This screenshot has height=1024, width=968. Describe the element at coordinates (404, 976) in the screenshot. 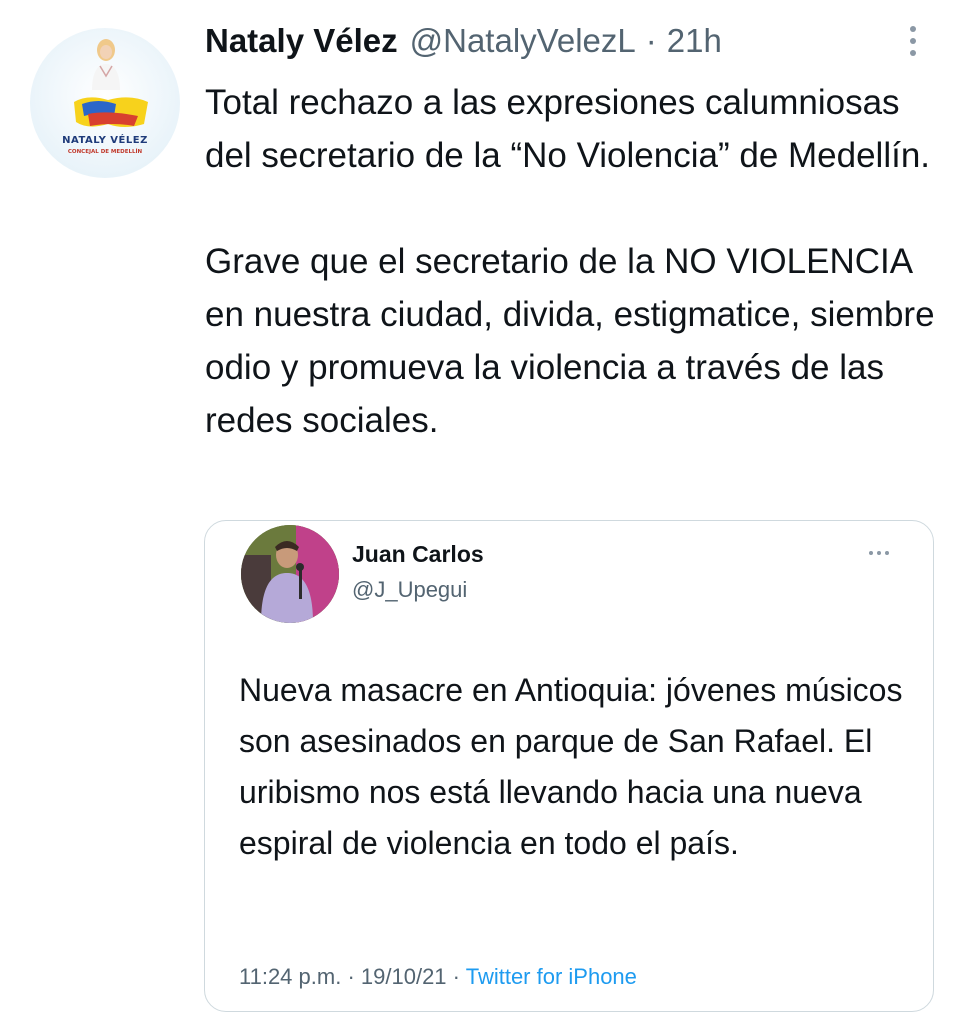

I see `quoted-tweet-date: 19/10/21` at that location.